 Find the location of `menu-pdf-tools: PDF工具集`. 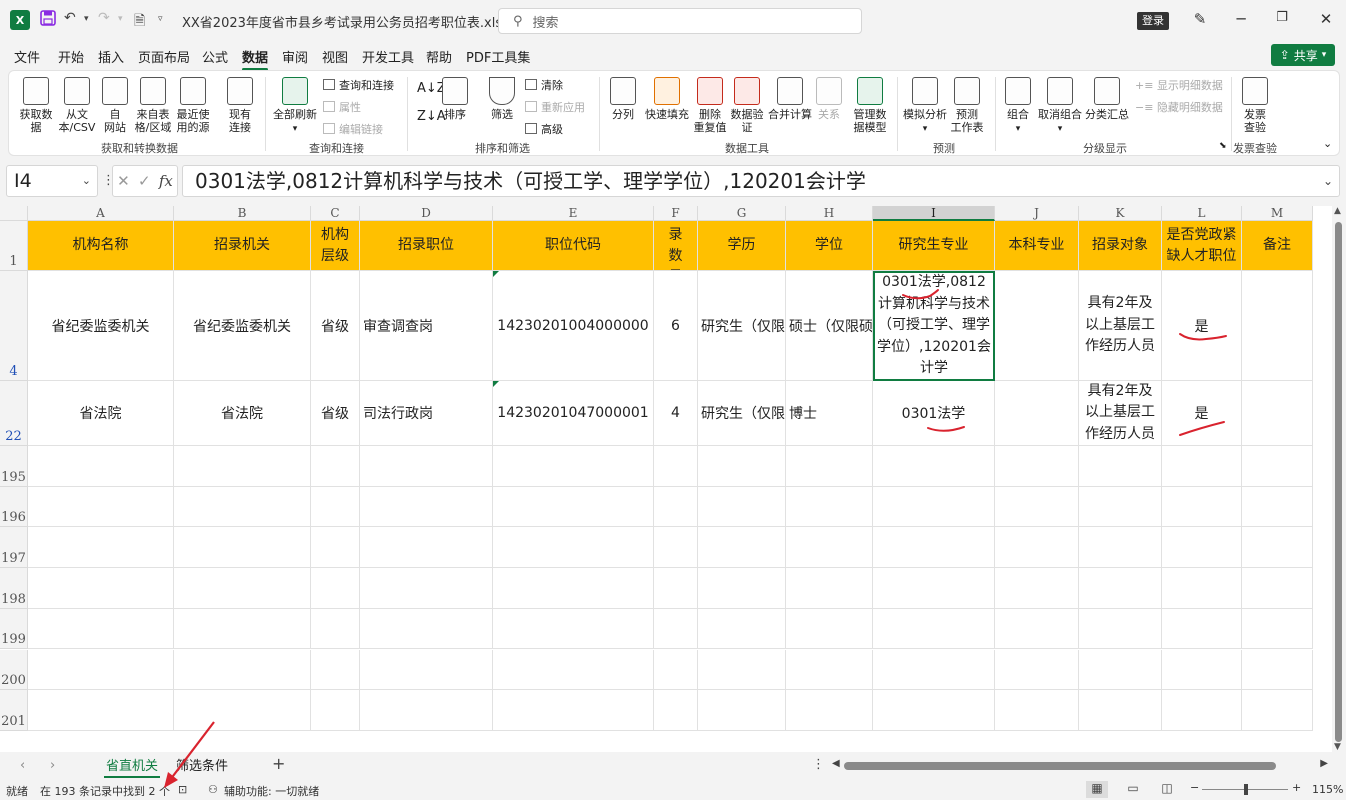

menu-pdf-tools: PDF工具集 is located at coordinates (498, 56).